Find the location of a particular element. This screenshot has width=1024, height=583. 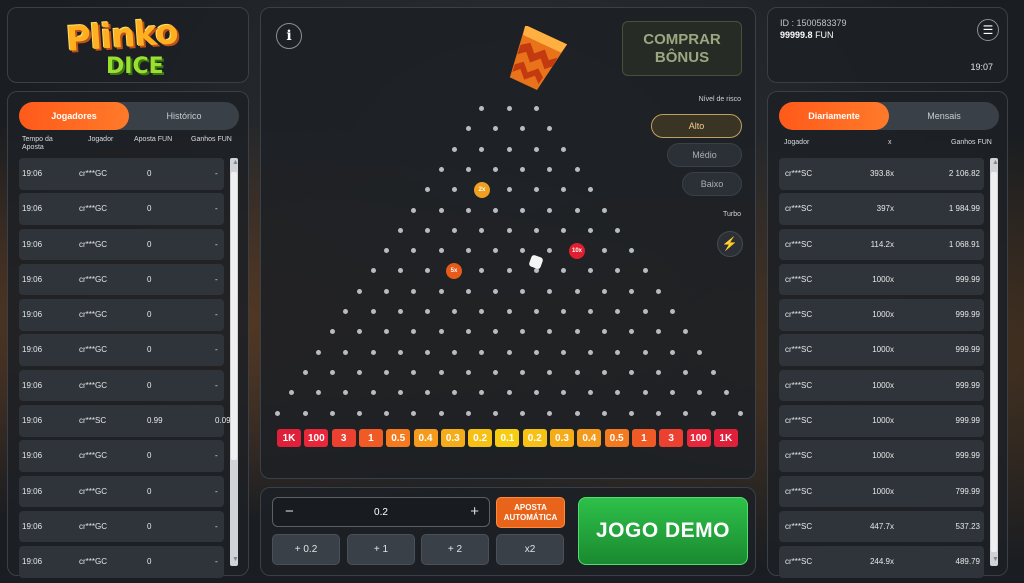

double-bet-button: x2 is located at coordinates (530, 549).